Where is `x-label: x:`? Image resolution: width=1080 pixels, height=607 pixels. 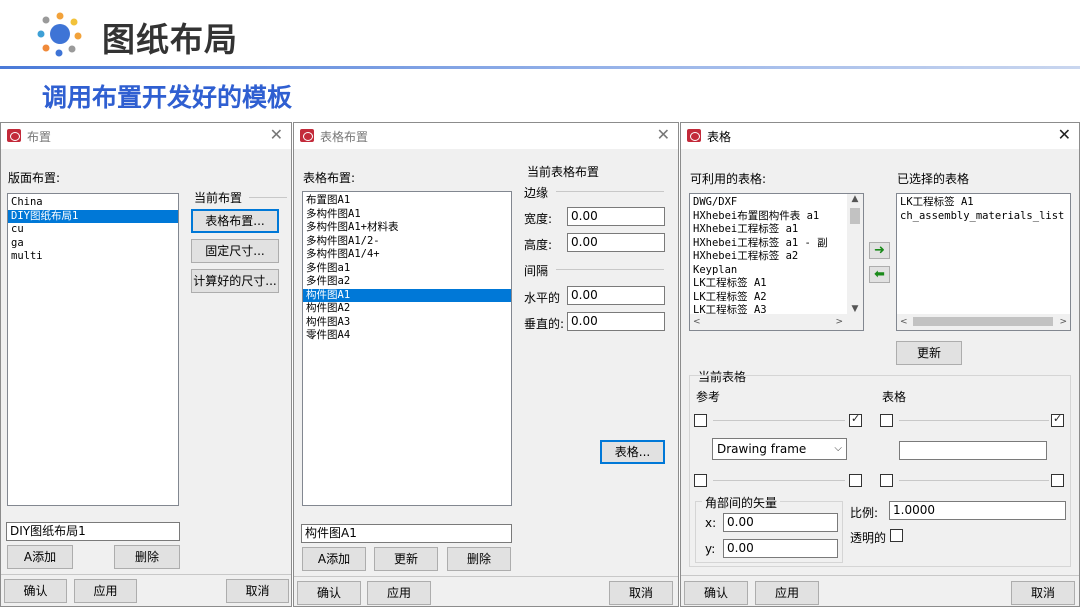
x-label: x: is located at coordinates (711, 523).